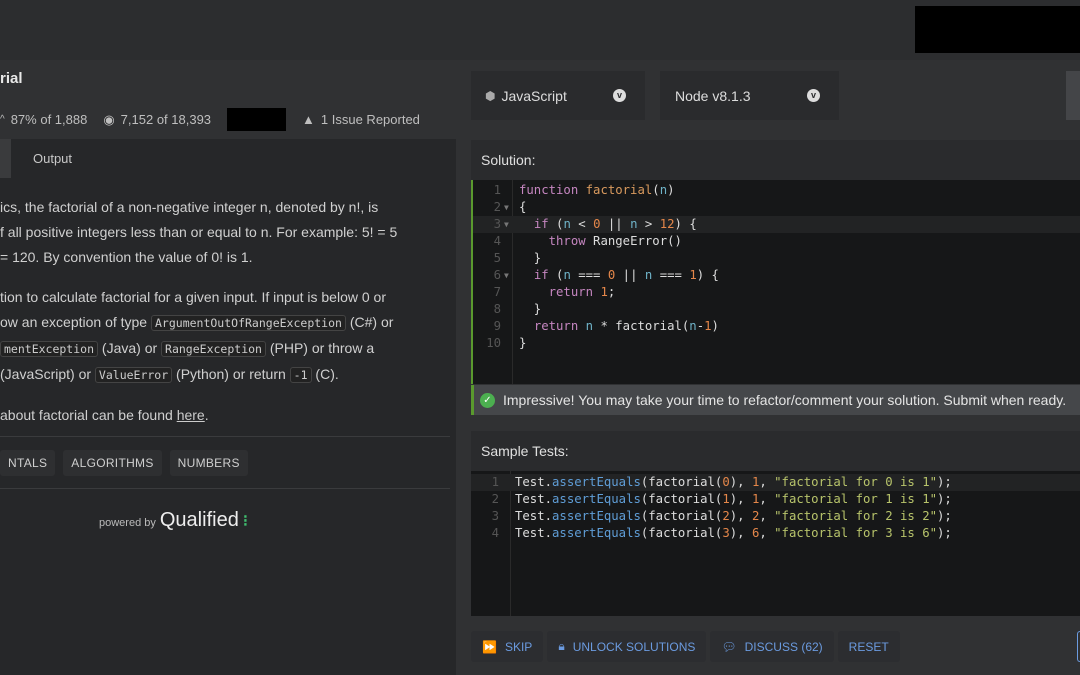 This screenshot has width=1080, height=675. I want to click on desc-text: (C)., so click(325, 374).